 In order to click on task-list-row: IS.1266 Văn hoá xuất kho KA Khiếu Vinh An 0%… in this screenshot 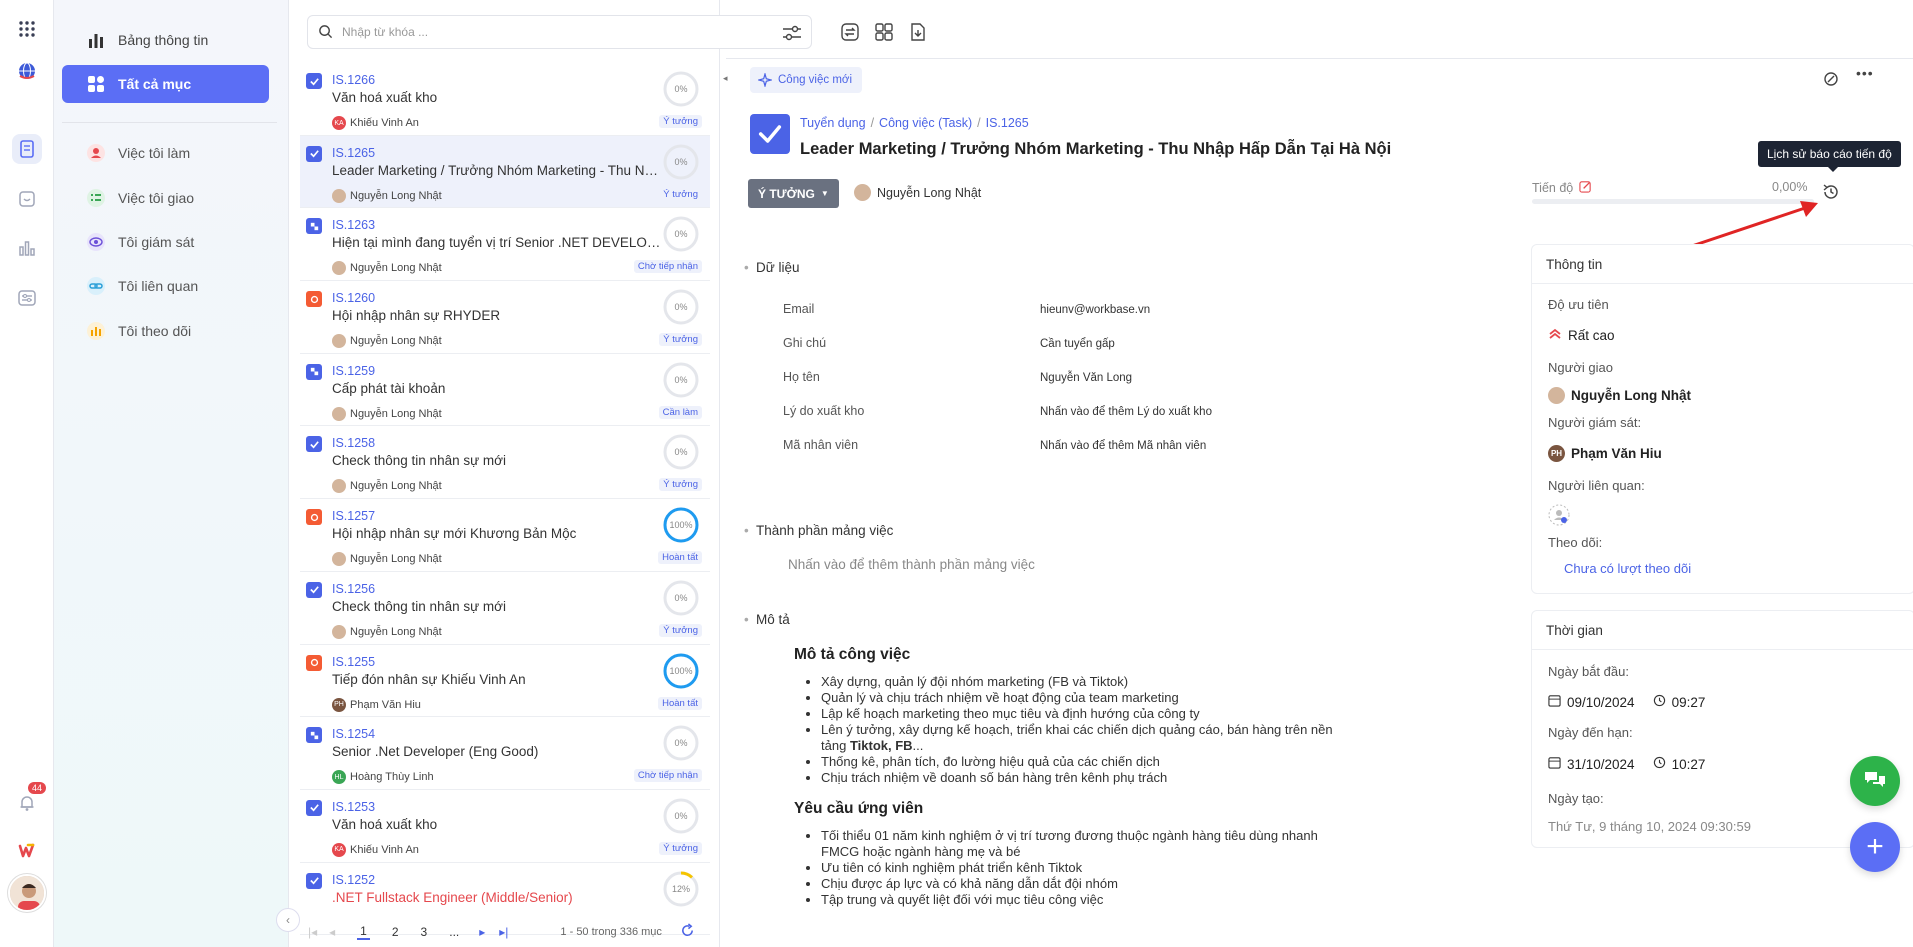, I will do `click(505, 99)`.